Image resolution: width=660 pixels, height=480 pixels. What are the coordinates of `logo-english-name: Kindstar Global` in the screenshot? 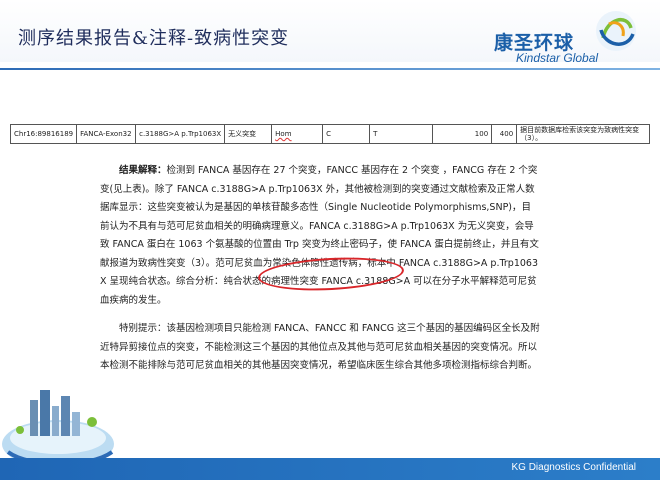 It's located at (557, 58).